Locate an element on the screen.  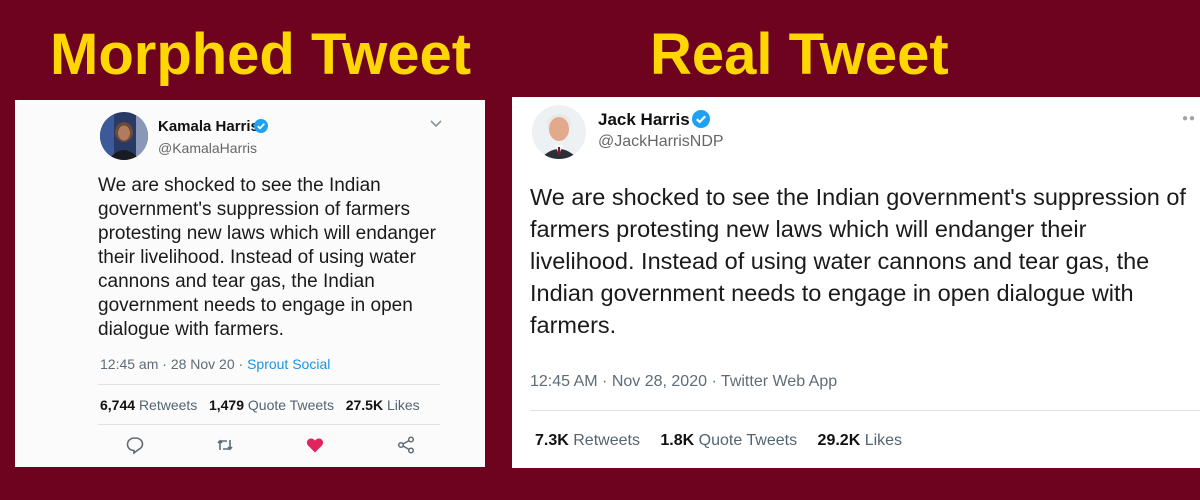
morphed-tweet-heading: Morphed Tweet is located at coordinates (261, 54).